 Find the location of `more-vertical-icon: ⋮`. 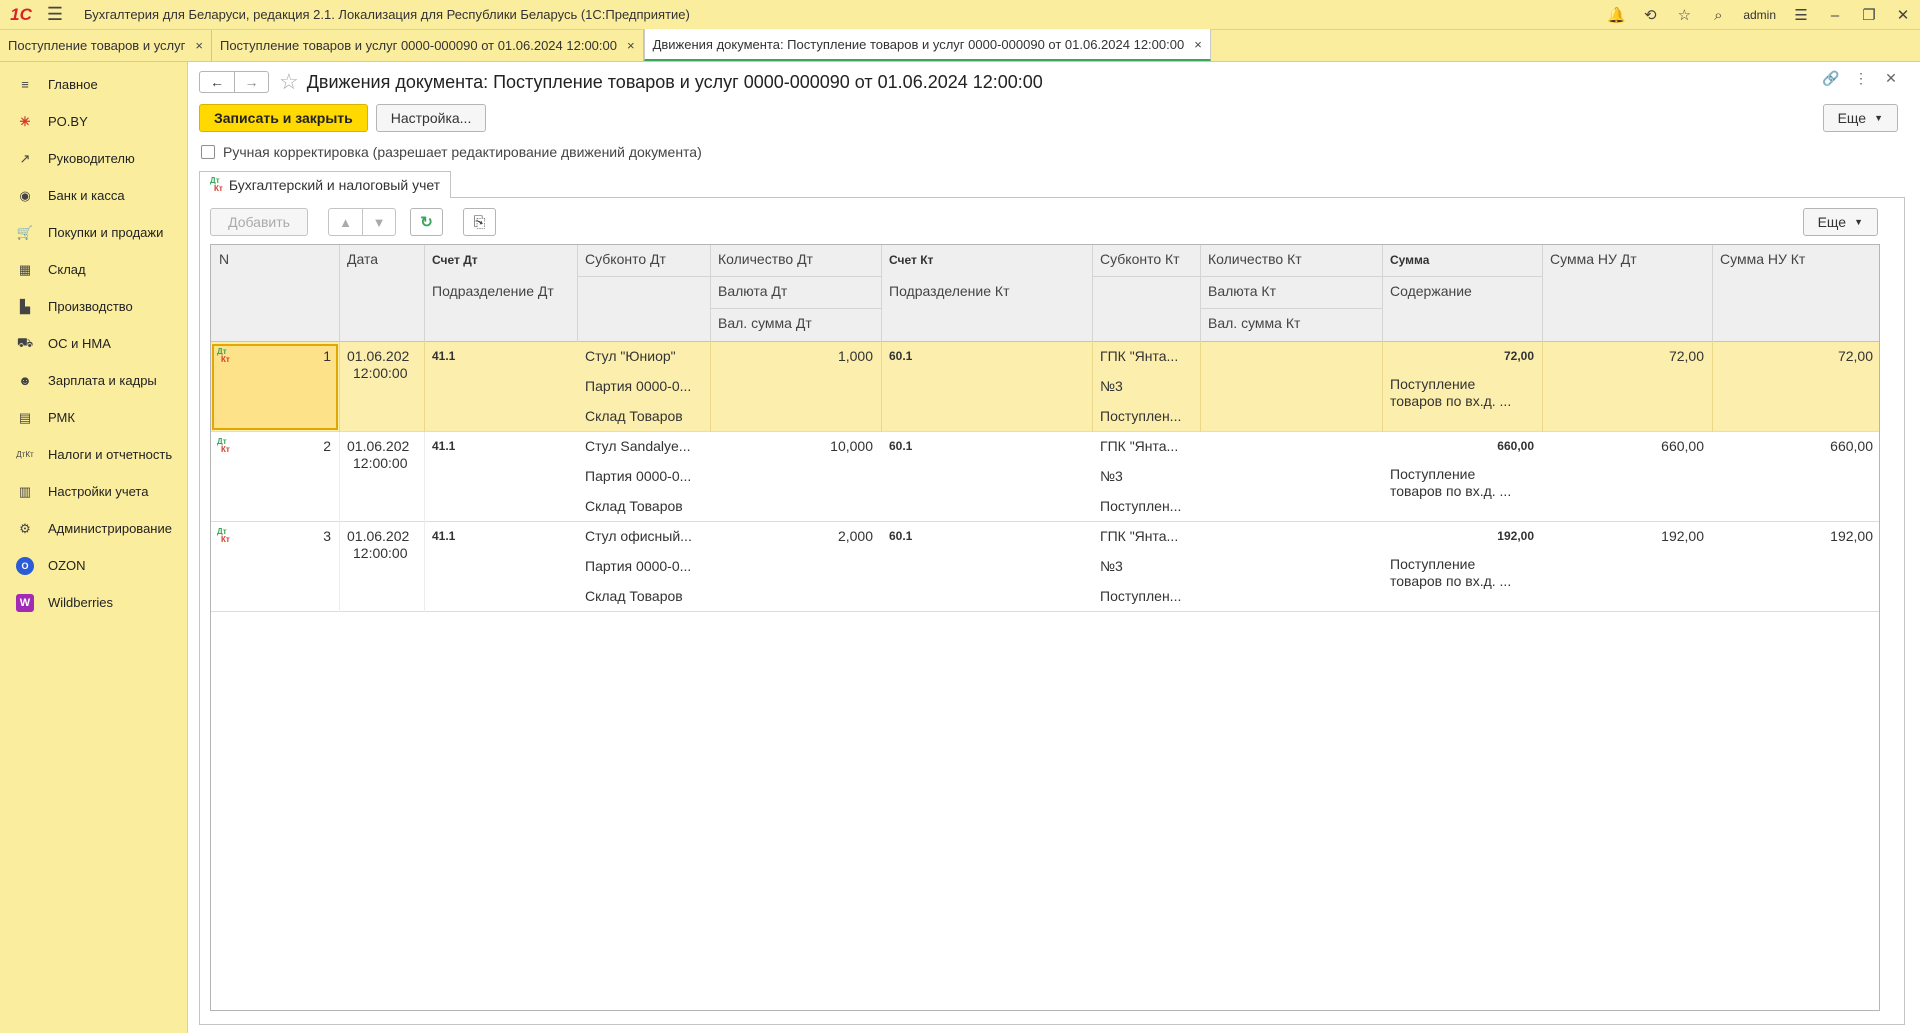

more-vertical-icon: ⋮ is located at coordinates (1861, 78).